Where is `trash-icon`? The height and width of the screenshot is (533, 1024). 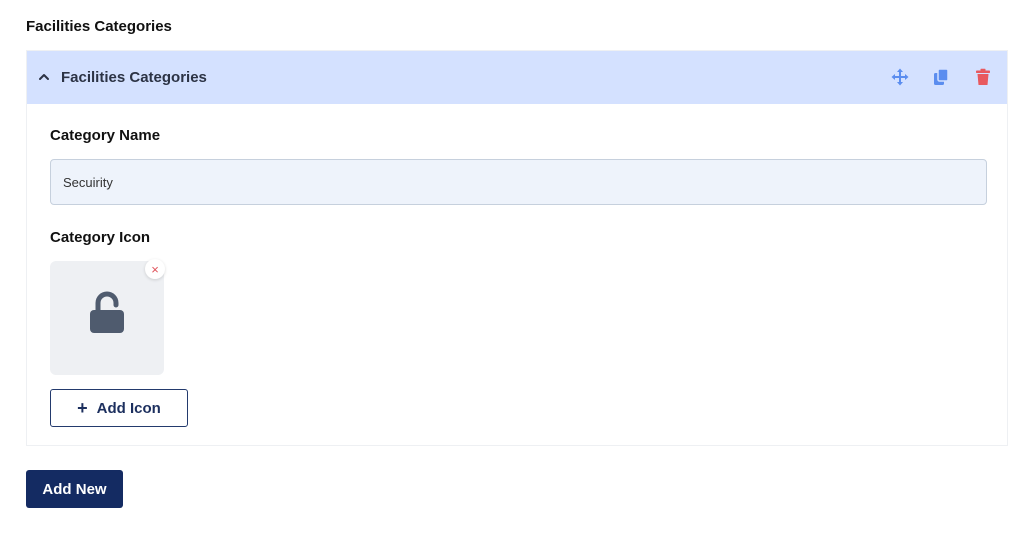 trash-icon is located at coordinates (983, 77).